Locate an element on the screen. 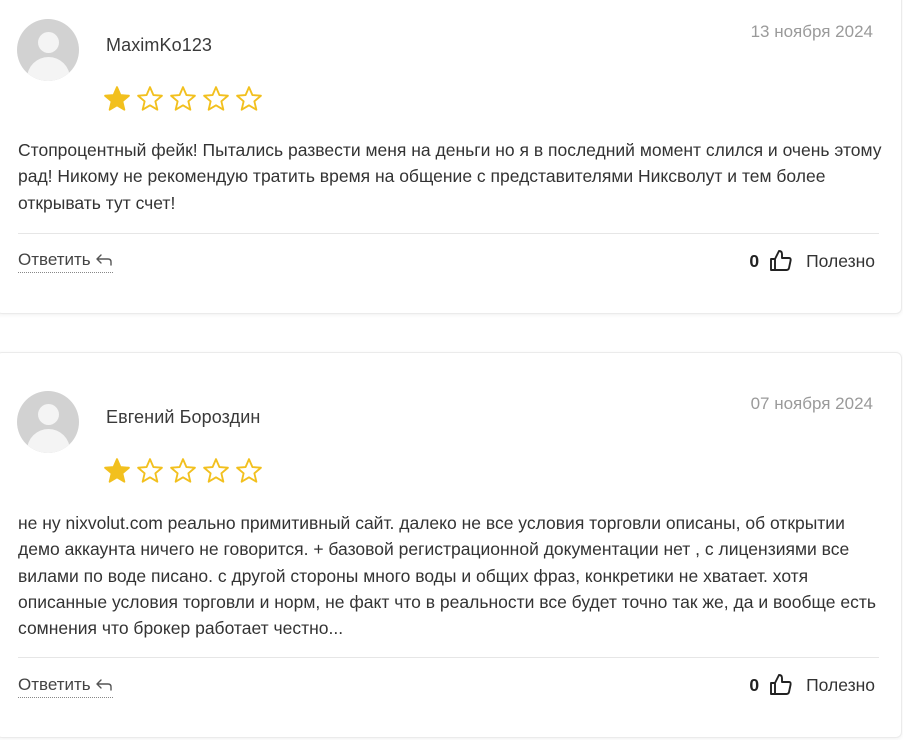 The image size is (903, 740). review-author: Евгений Бороздин is located at coordinates (183, 417).